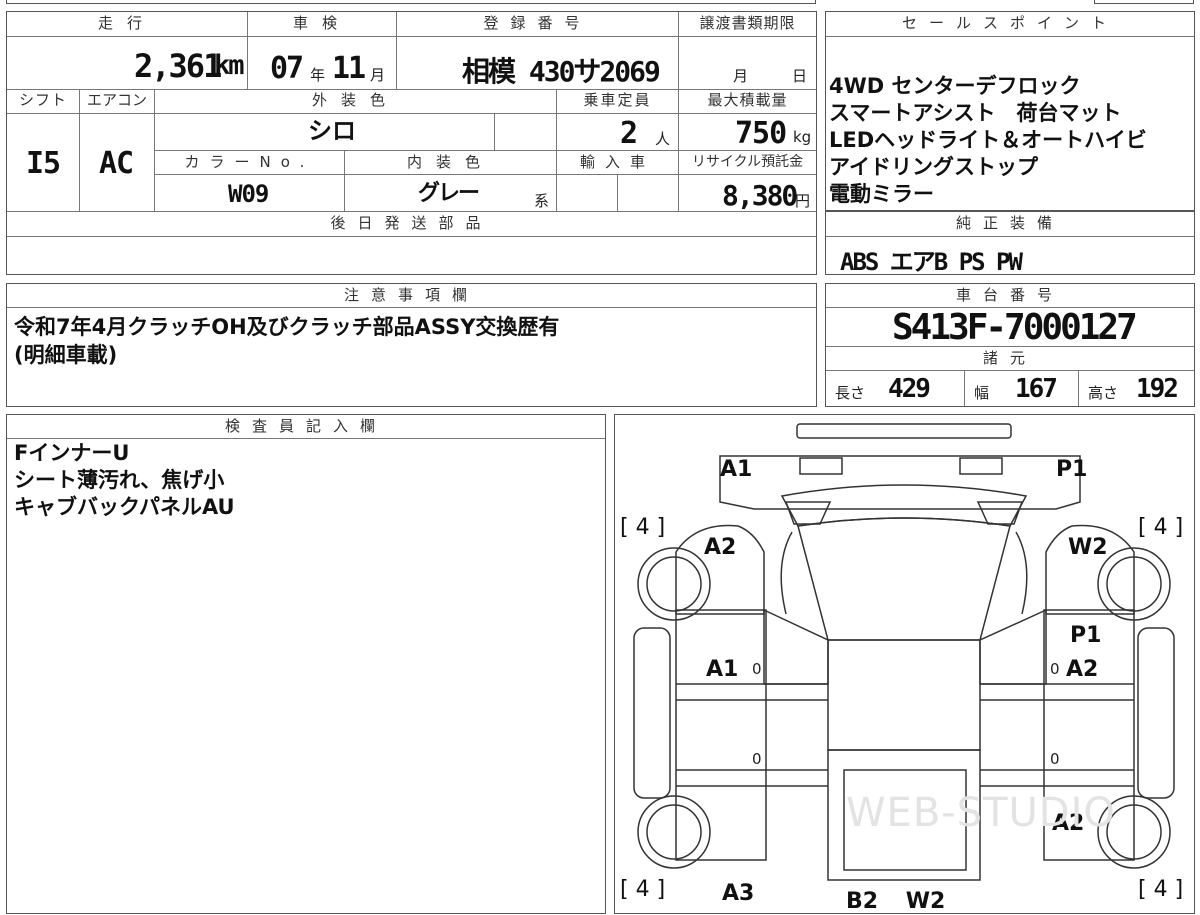 The height and width of the screenshot is (915, 1200). What do you see at coordinates (378, 75) in the screenshot?
I see `inspection-month-unit: 月` at bounding box center [378, 75].